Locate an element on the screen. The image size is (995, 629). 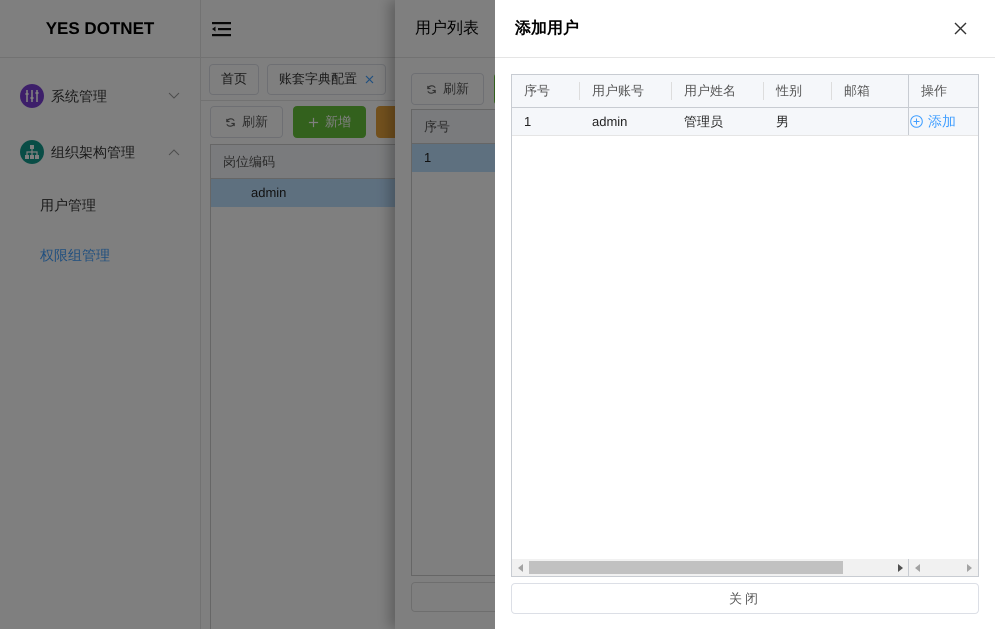
add-link: 添加 is located at coordinates (933, 121).